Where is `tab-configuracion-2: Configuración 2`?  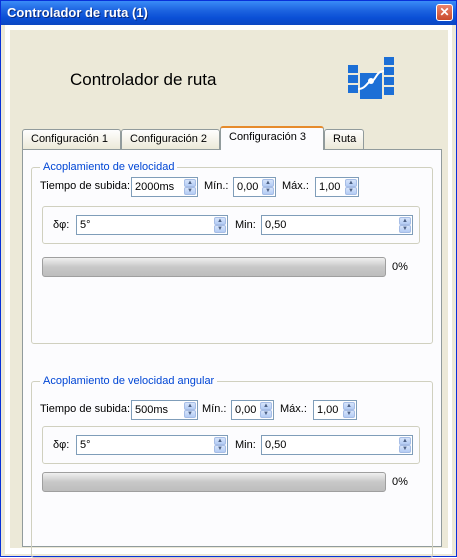
tab-configuracion-2: Configuración 2 is located at coordinates (170, 139).